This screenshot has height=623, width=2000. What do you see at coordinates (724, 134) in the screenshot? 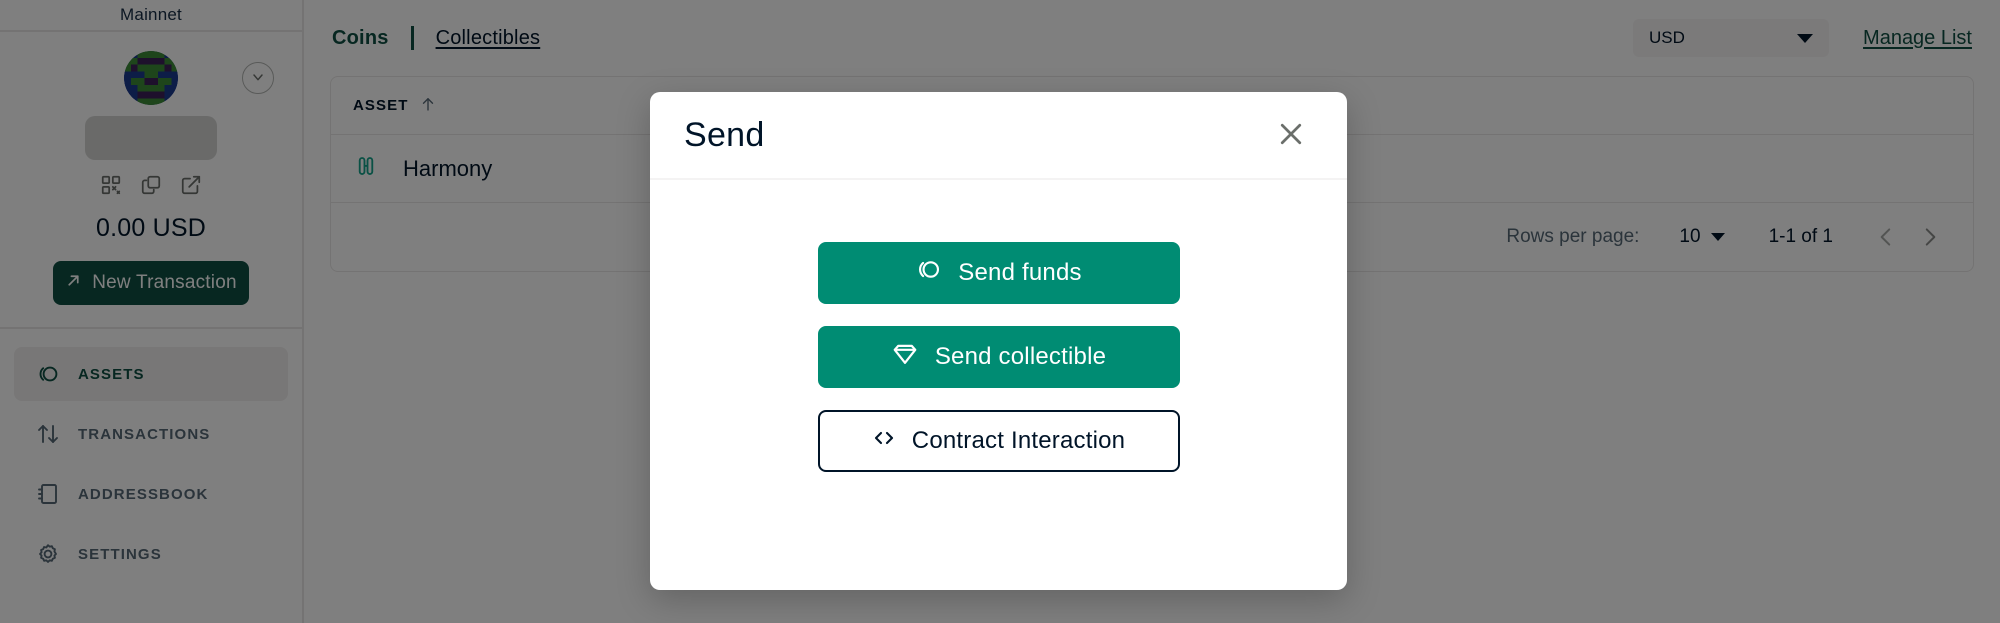
I see `modal-title: Send` at bounding box center [724, 134].